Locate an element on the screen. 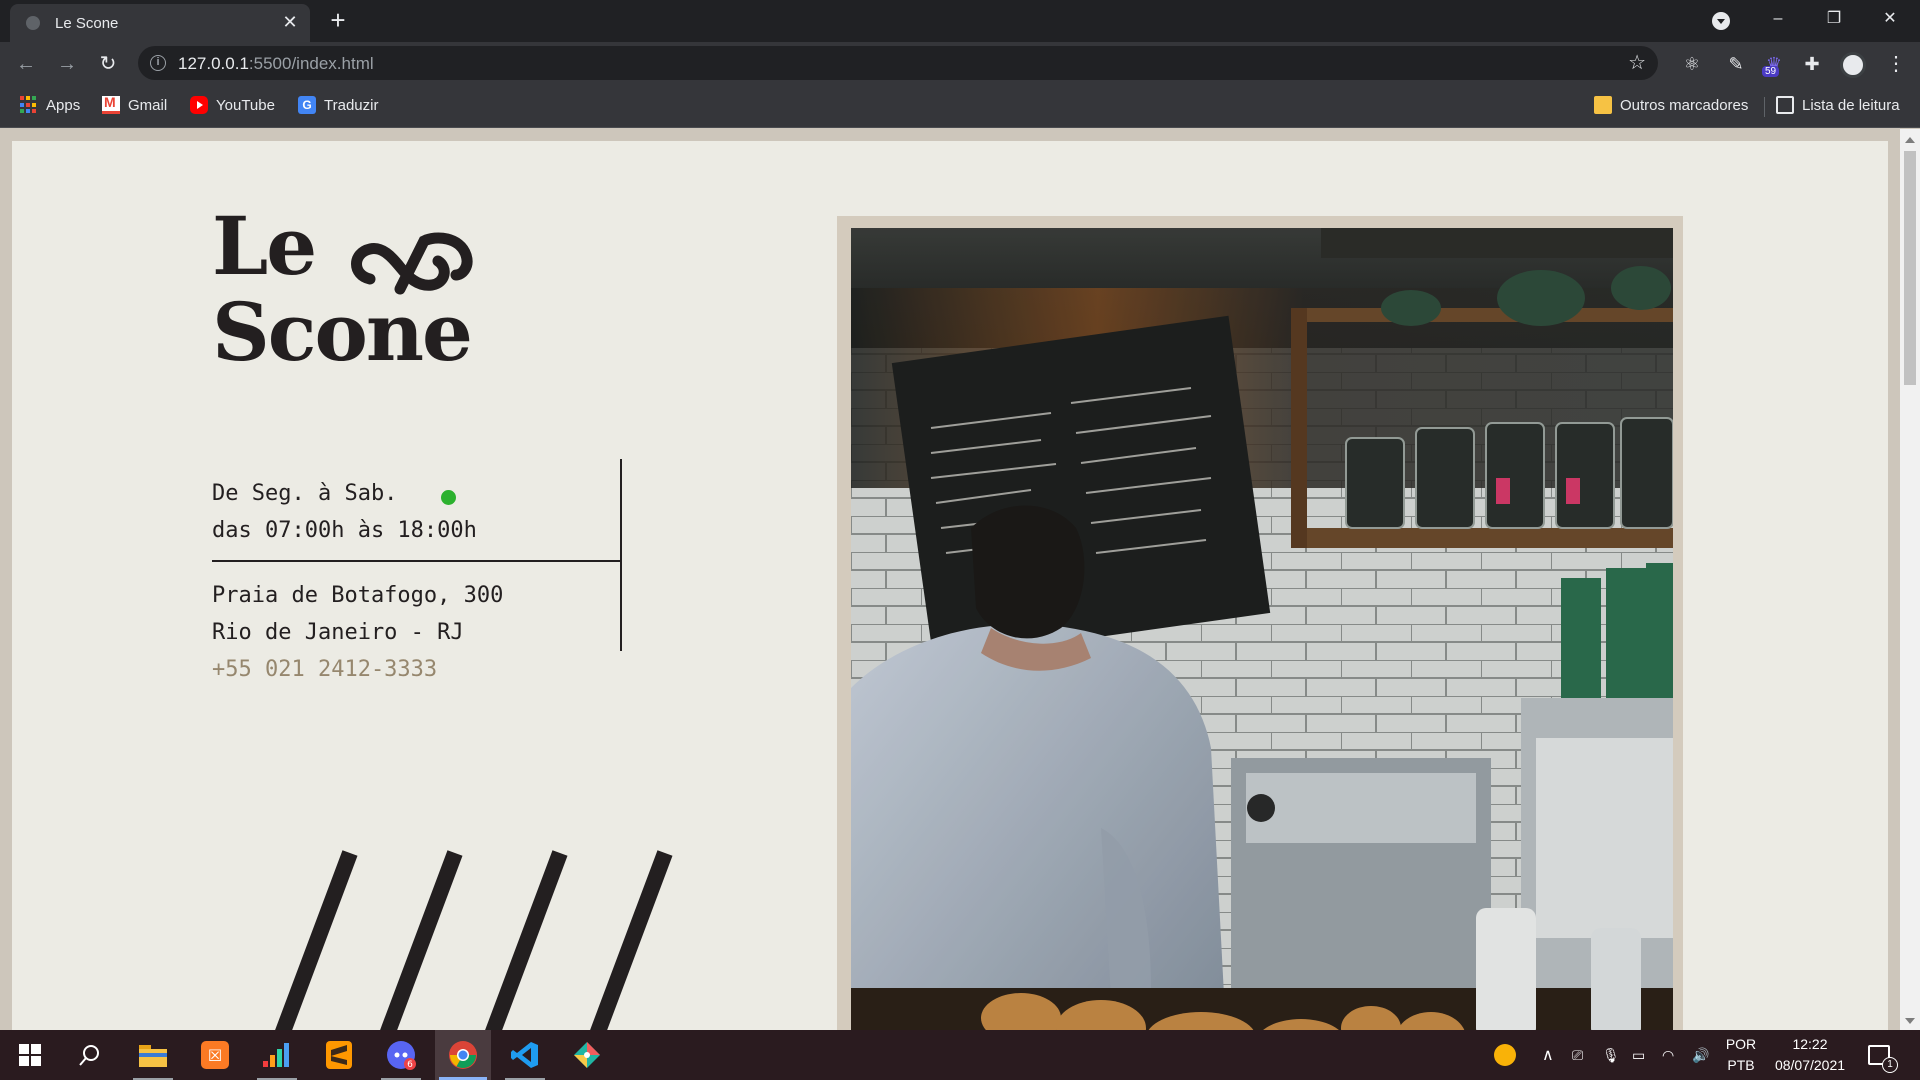  taskbar-search-button is located at coordinates (90, 1055).